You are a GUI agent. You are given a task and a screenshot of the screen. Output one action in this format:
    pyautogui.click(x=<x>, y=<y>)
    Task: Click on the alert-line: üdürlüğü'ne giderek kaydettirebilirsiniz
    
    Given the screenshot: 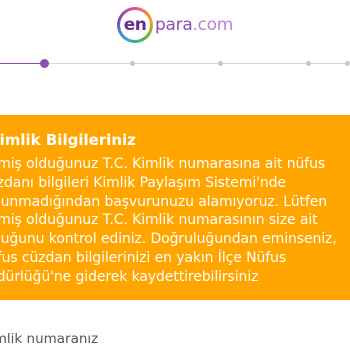 What is the action you would take?
    pyautogui.click(x=129, y=276)
    